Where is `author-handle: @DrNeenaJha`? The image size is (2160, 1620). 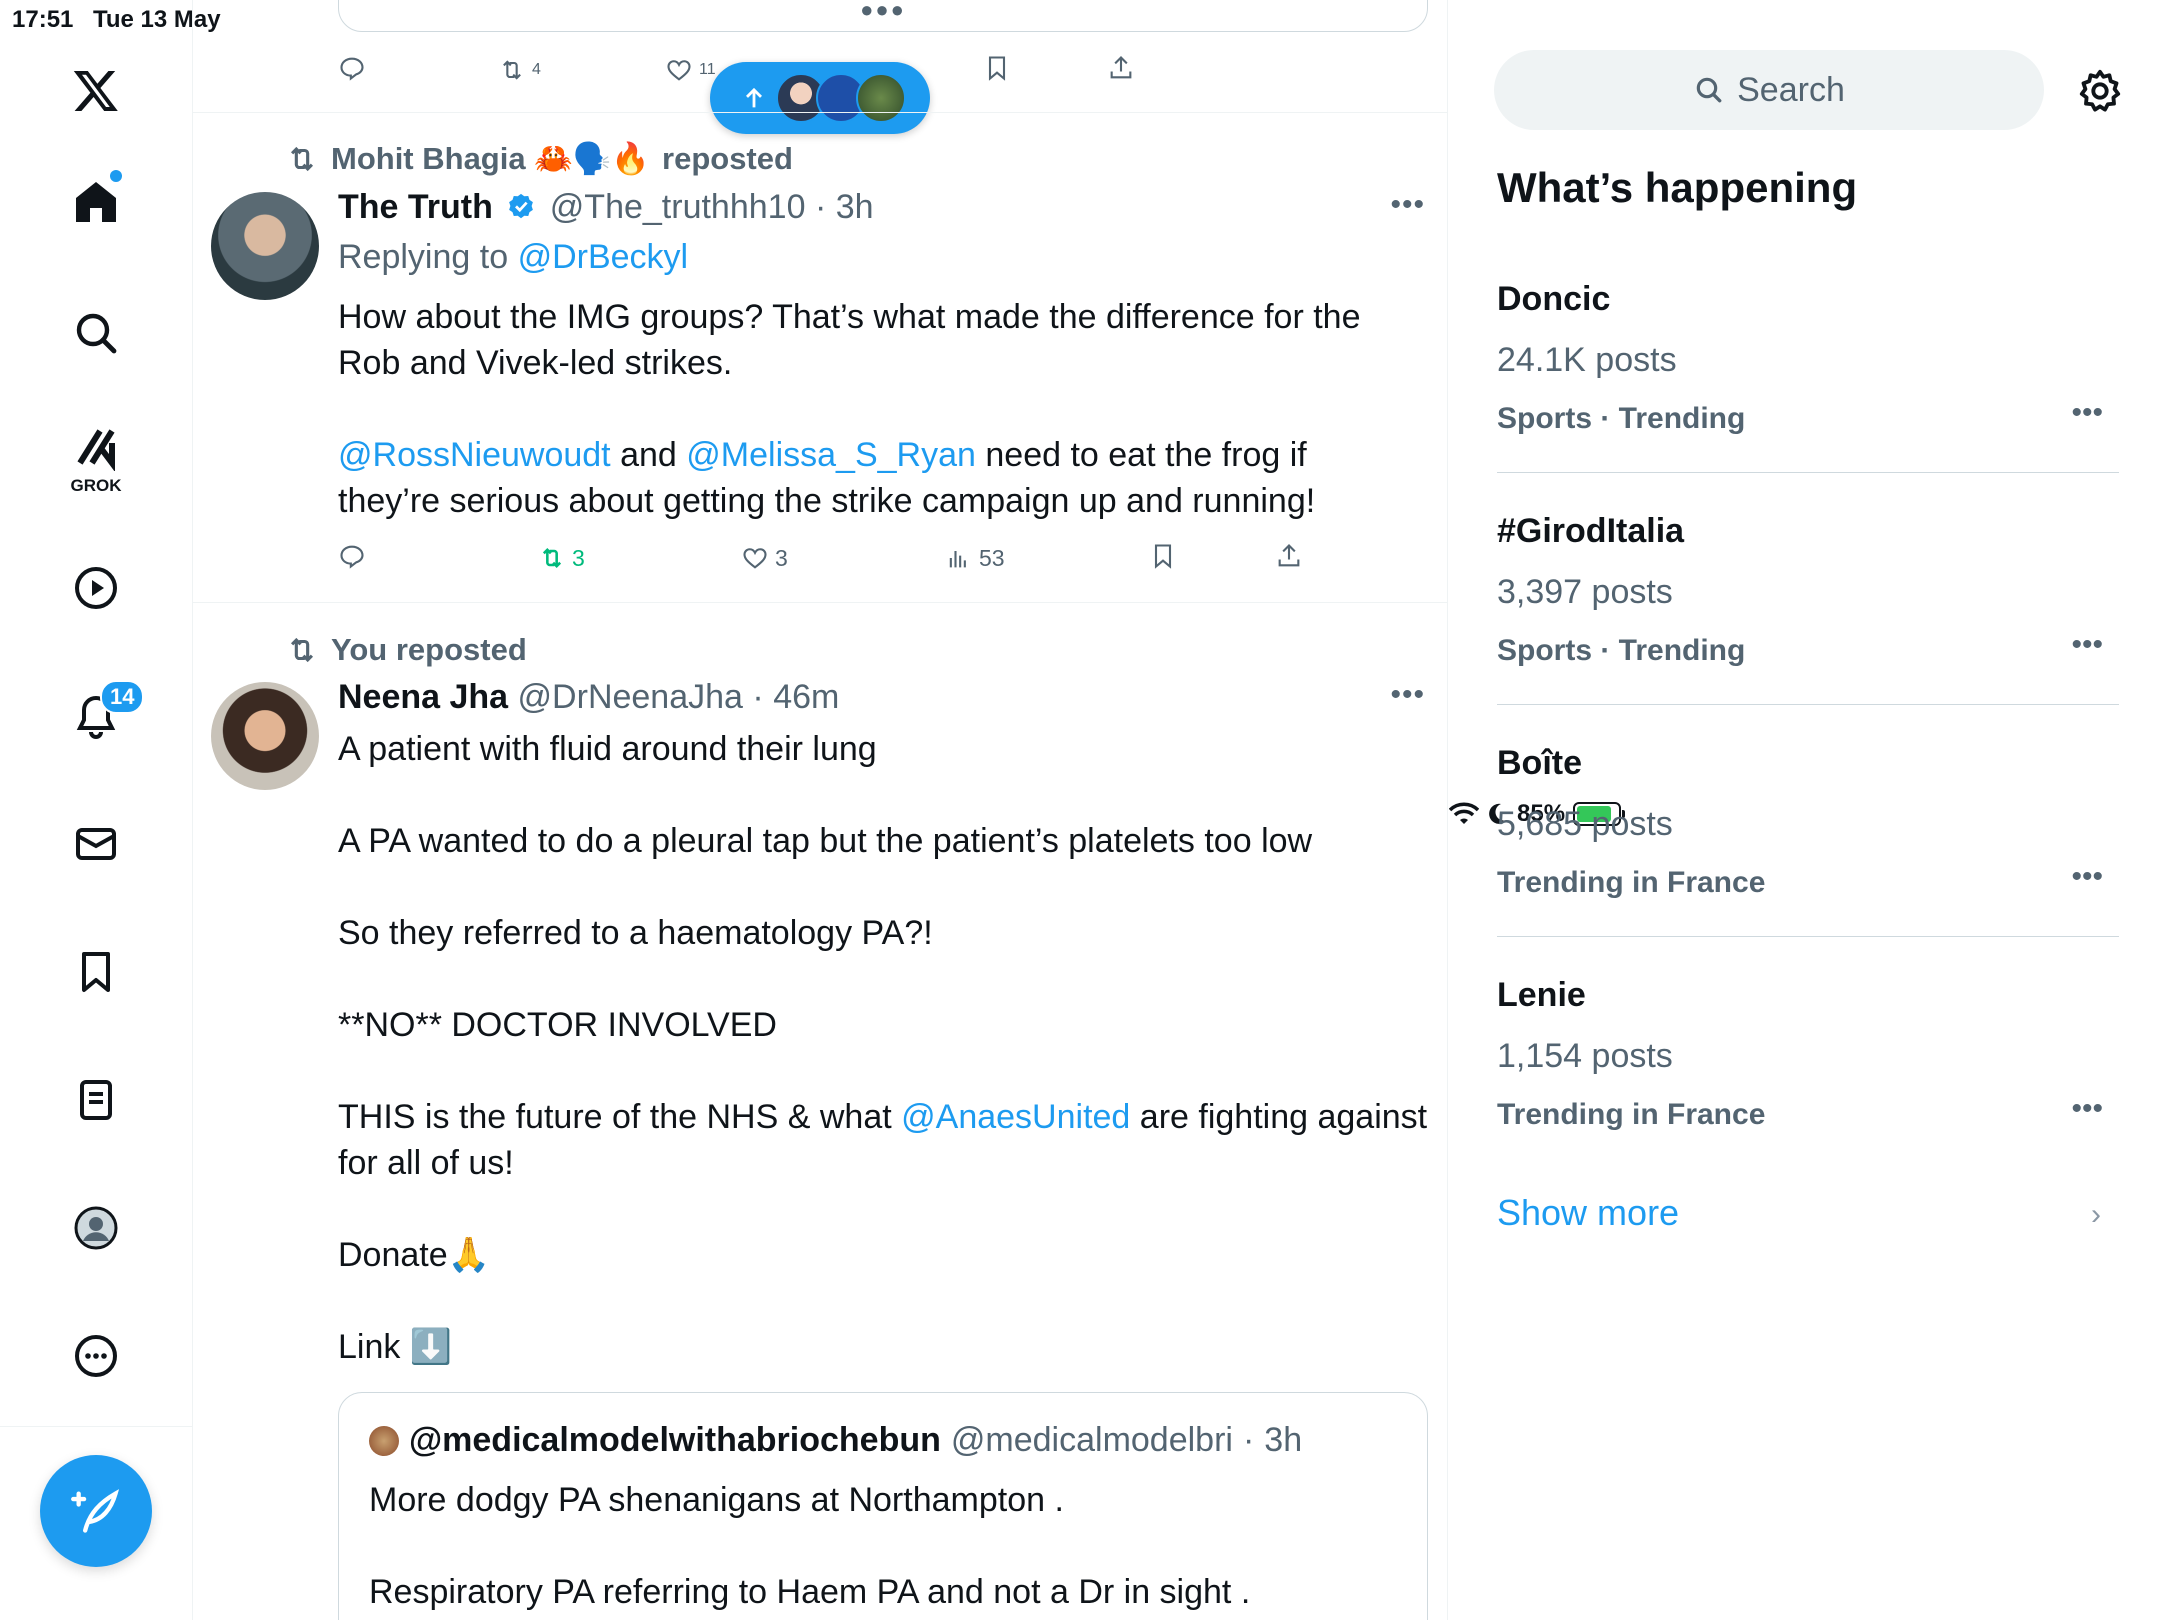 author-handle: @DrNeenaJha is located at coordinates (630, 697).